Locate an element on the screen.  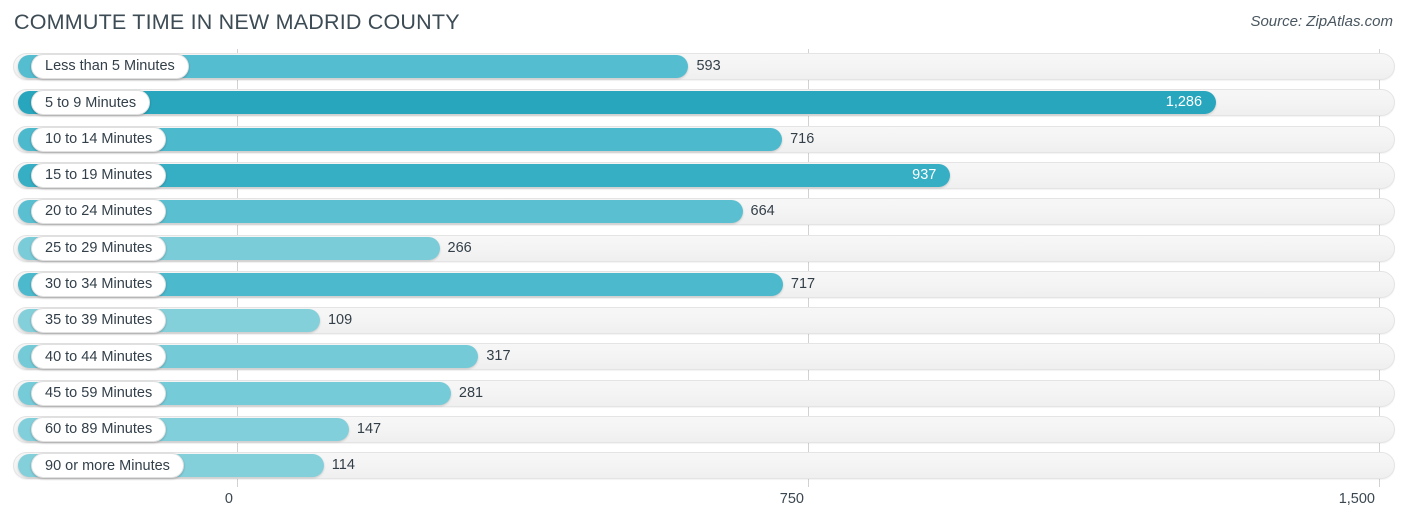
category-label: 30 to 34 Minutes is located at coordinates (99, 284).